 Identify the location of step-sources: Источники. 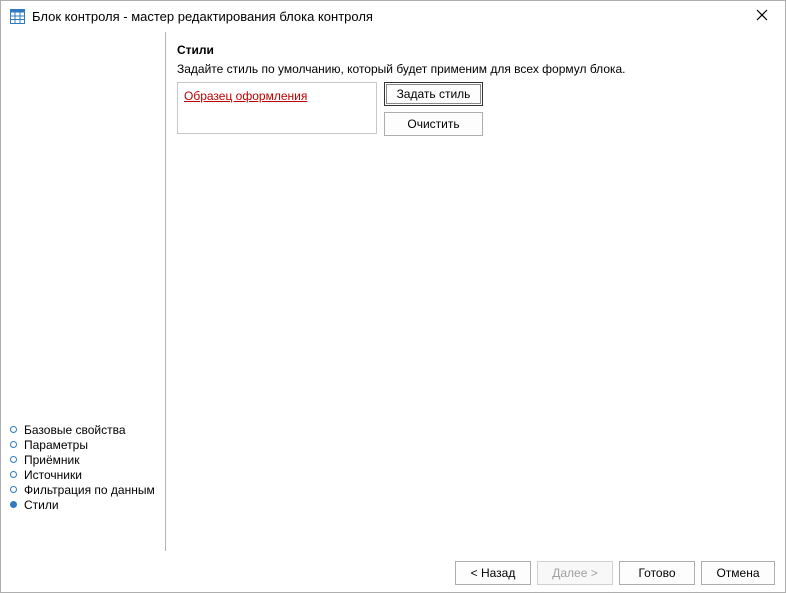
(82, 474).